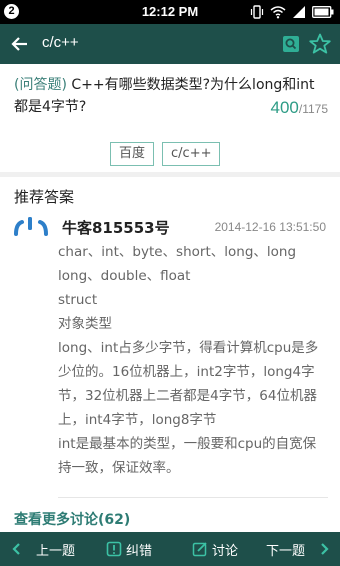  I want to click on answer-line: 对象类型, so click(85, 324).